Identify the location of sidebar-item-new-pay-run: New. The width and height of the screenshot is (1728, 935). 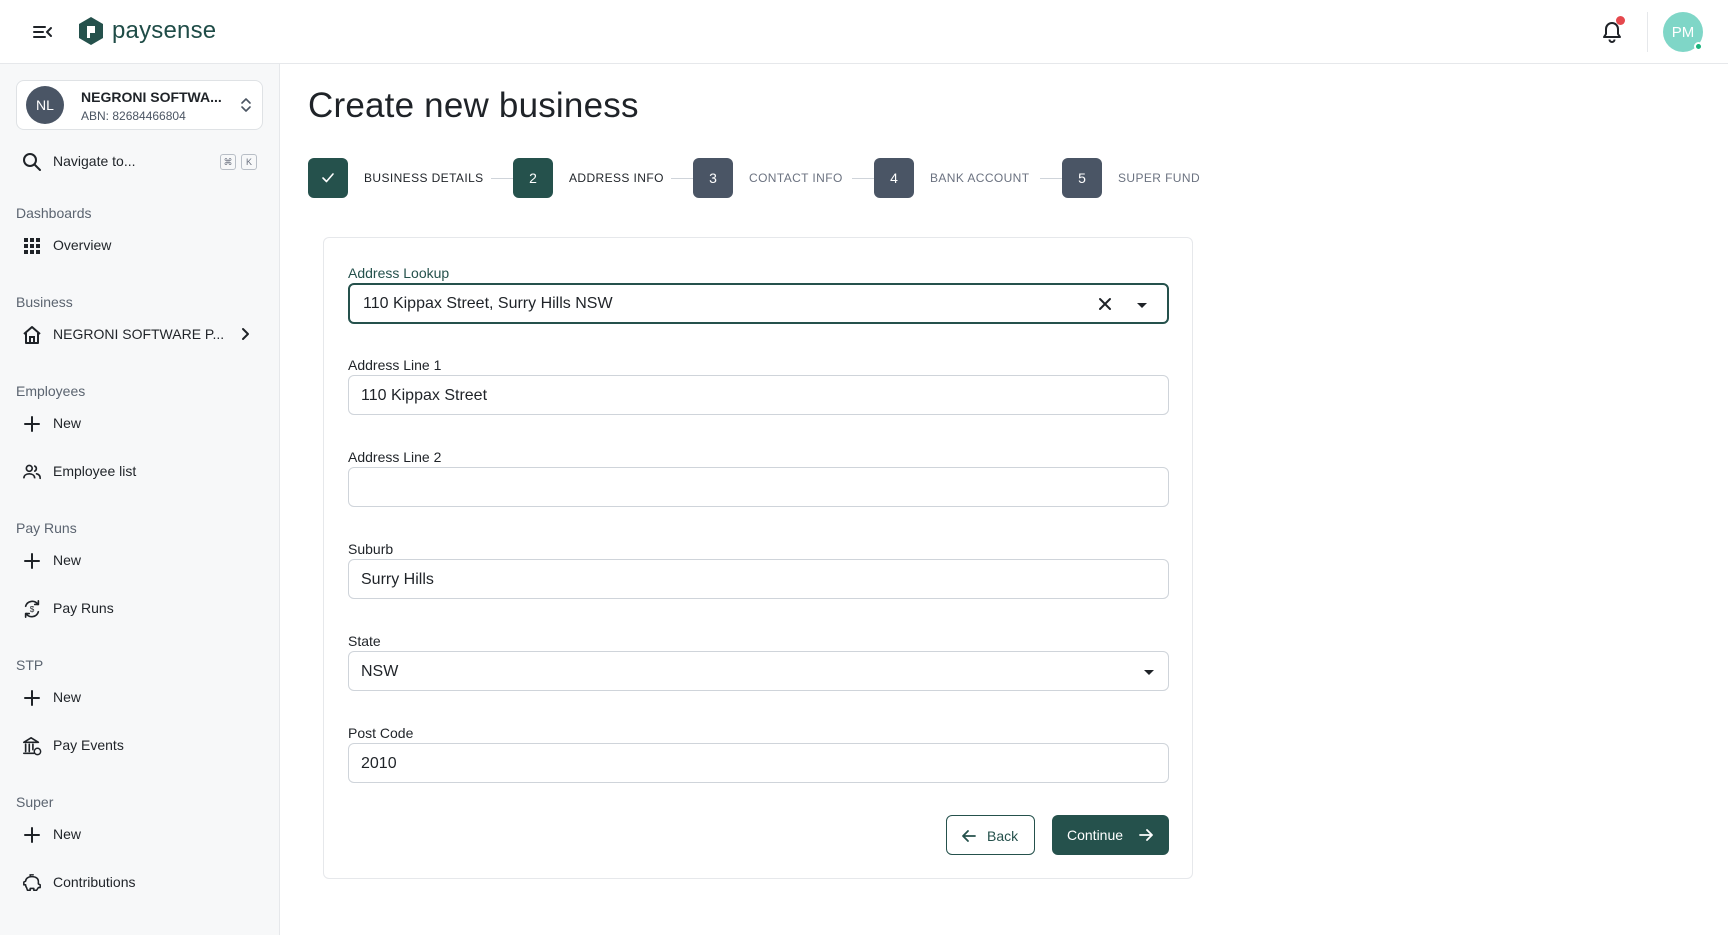
(139, 560).